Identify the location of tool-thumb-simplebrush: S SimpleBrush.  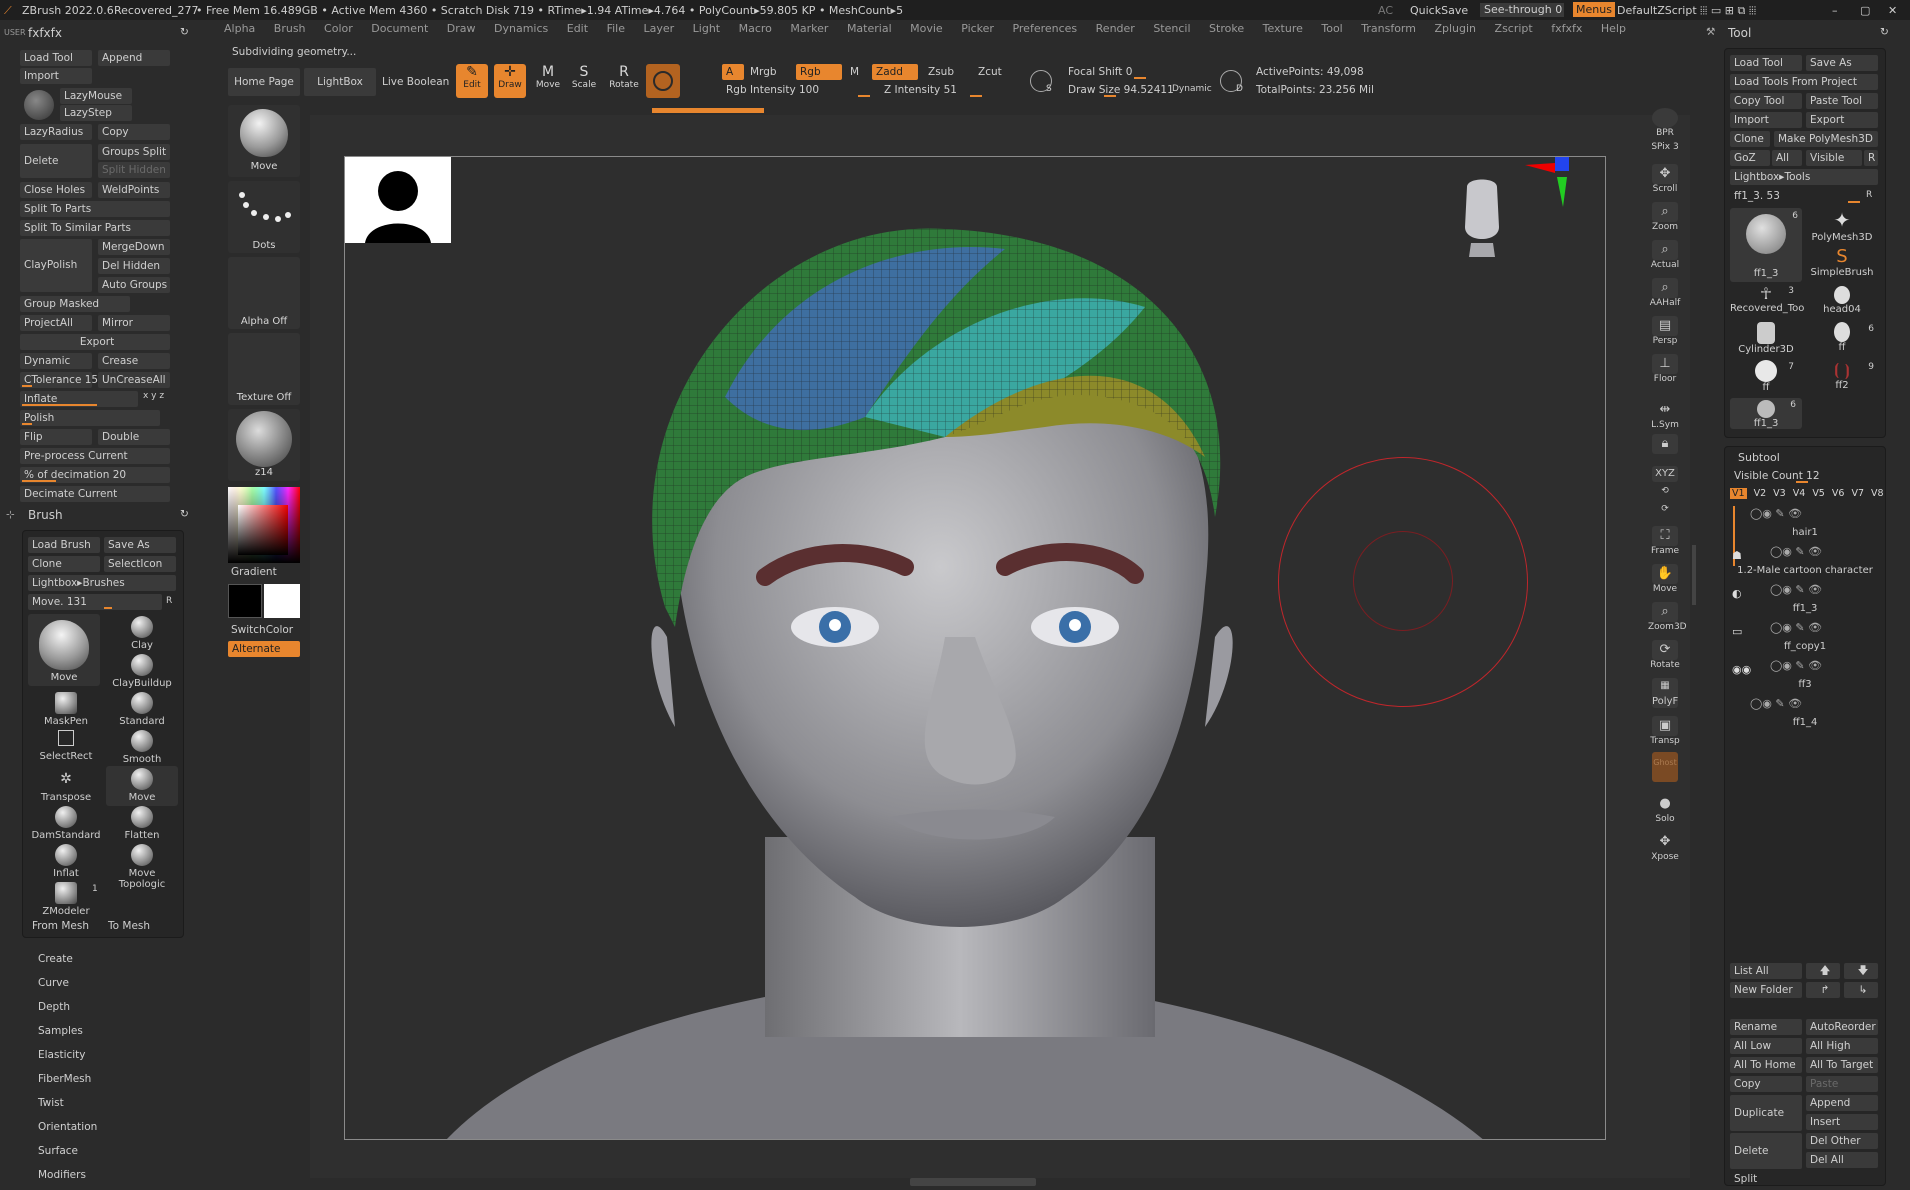
(1842, 262).